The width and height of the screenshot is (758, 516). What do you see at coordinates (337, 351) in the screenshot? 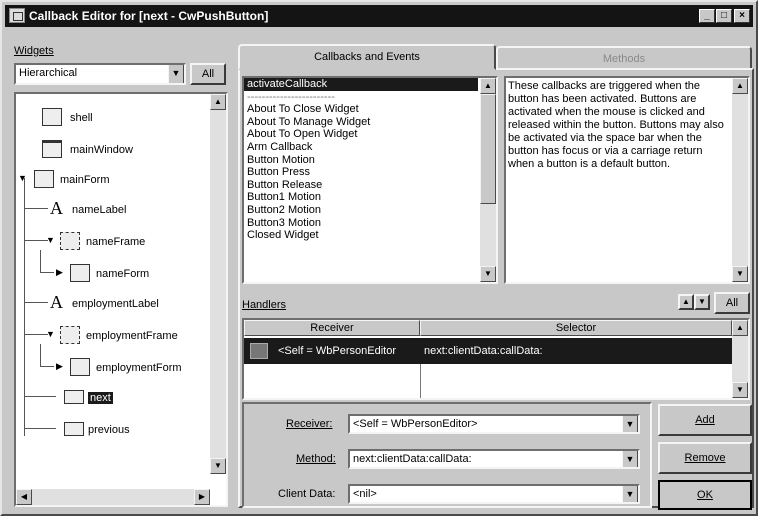
I see `row-receiver: <Self = WbPersonEditor` at bounding box center [337, 351].